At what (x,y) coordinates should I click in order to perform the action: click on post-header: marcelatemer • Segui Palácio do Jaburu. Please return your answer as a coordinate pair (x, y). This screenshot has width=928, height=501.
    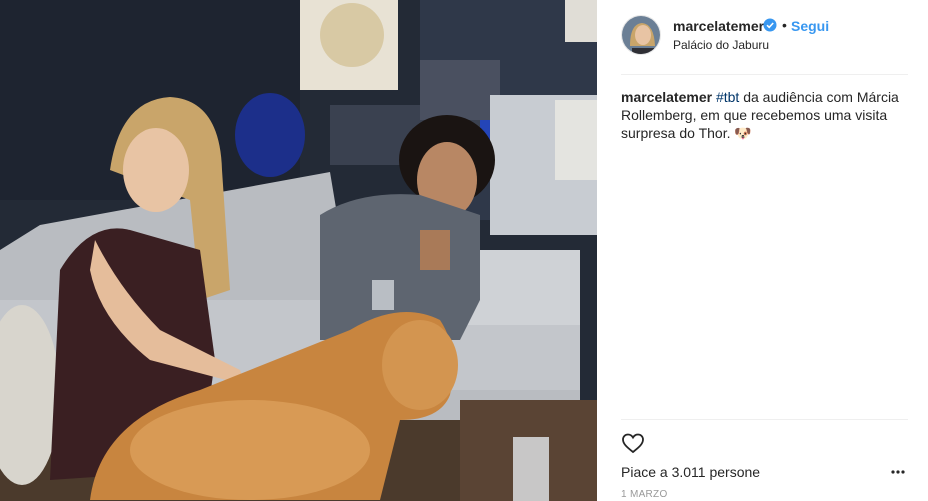
    Looking at the image, I should click on (766, 35).